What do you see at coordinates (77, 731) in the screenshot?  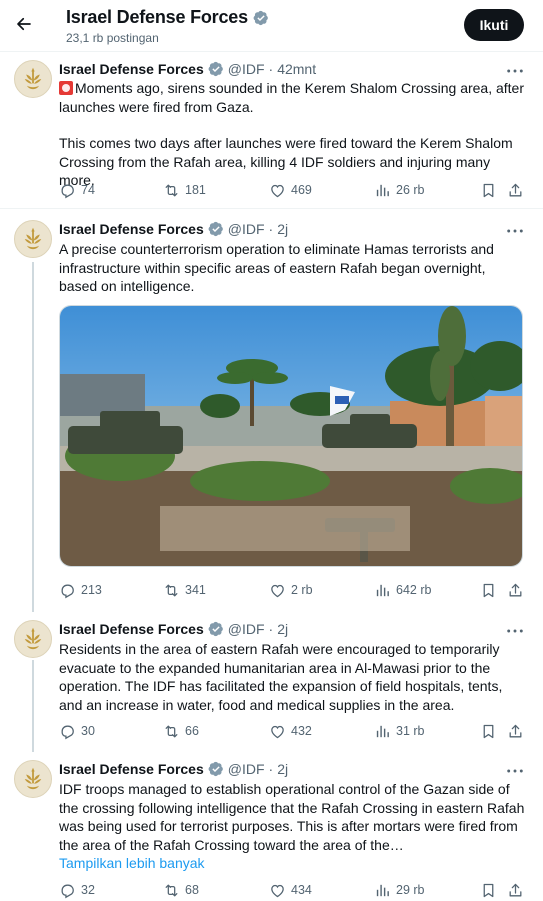 I see `reply-button: 30` at bounding box center [77, 731].